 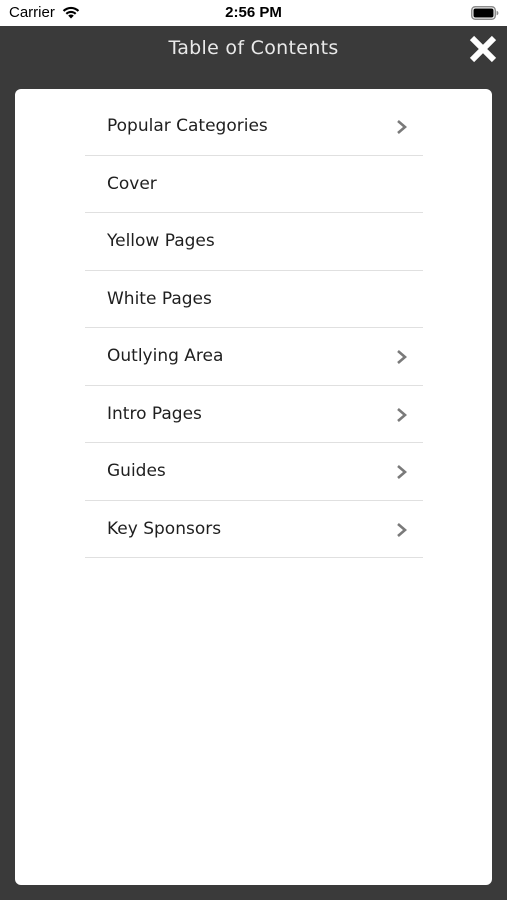 What do you see at coordinates (165, 356) in the screenshot?
I see `toc-item-label: Outlying Area` at bounding box center [165, 356].